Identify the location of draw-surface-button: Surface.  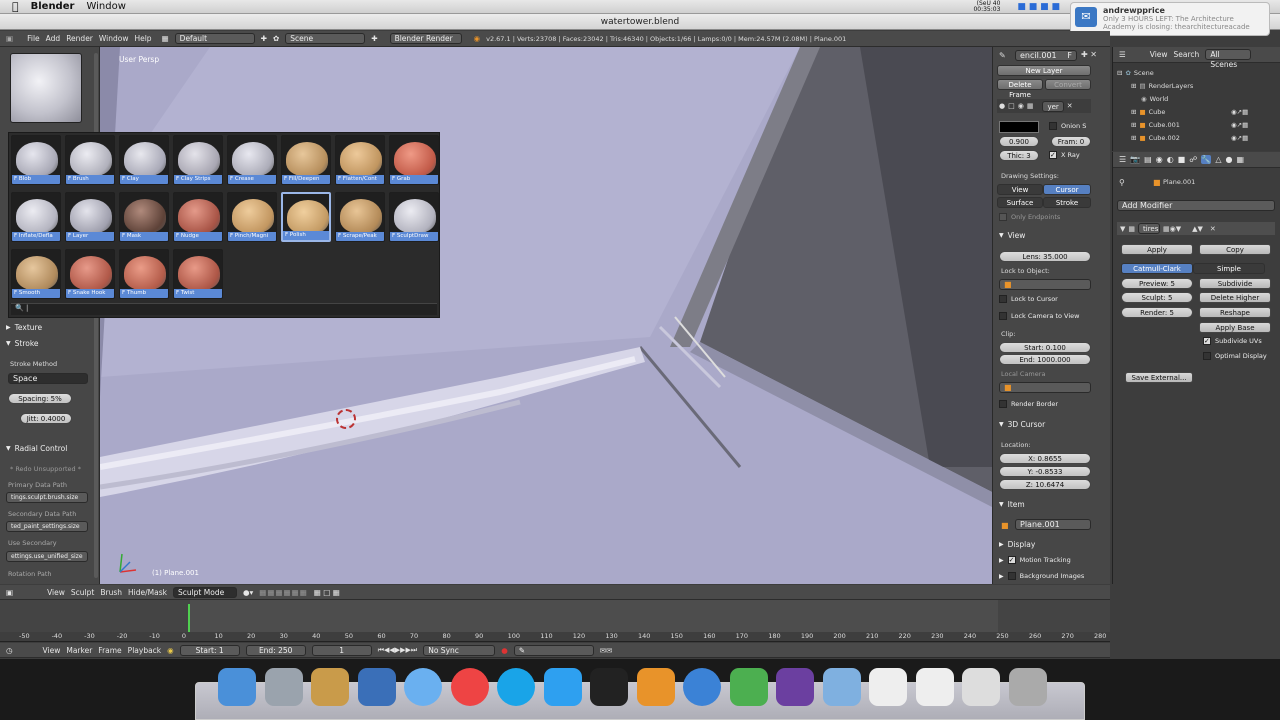
(1020, 202).